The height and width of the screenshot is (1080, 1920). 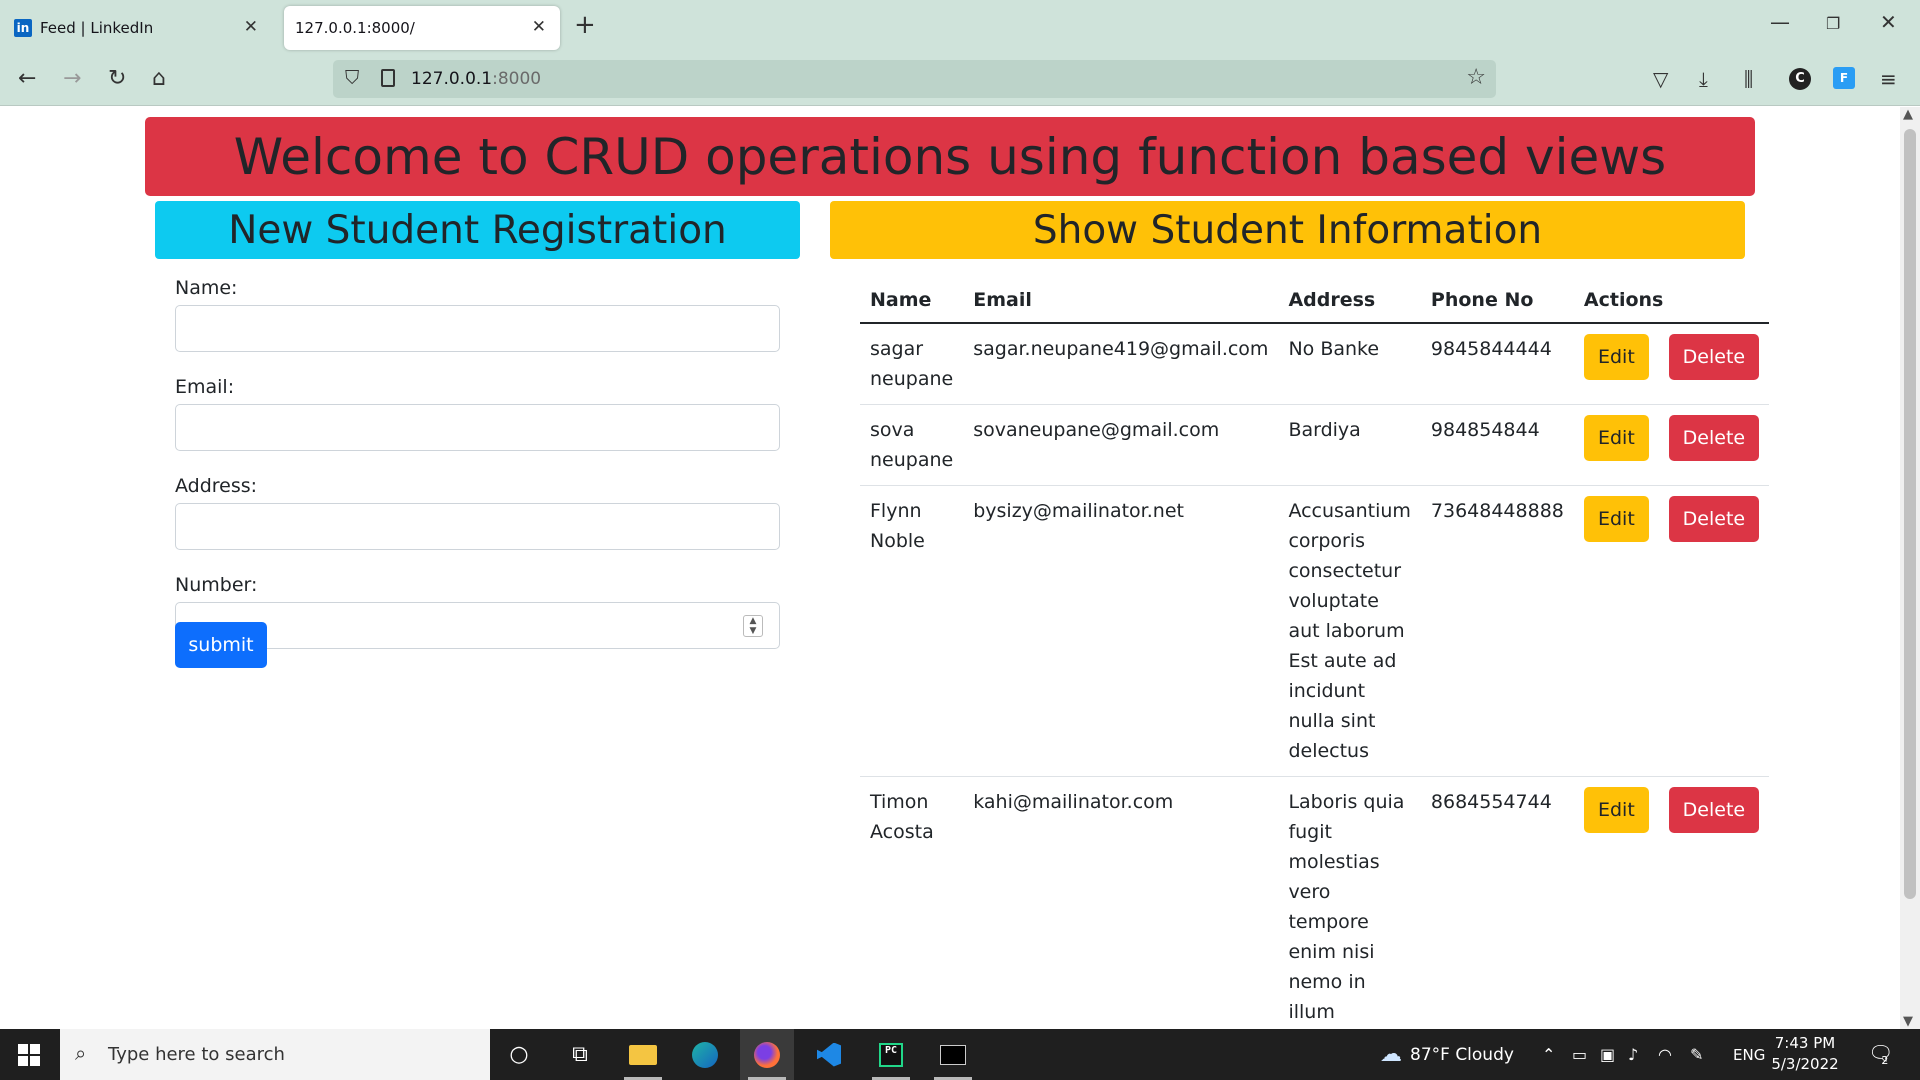 I want to click on cell-address: No Banke, so click(x=1349, y=364).